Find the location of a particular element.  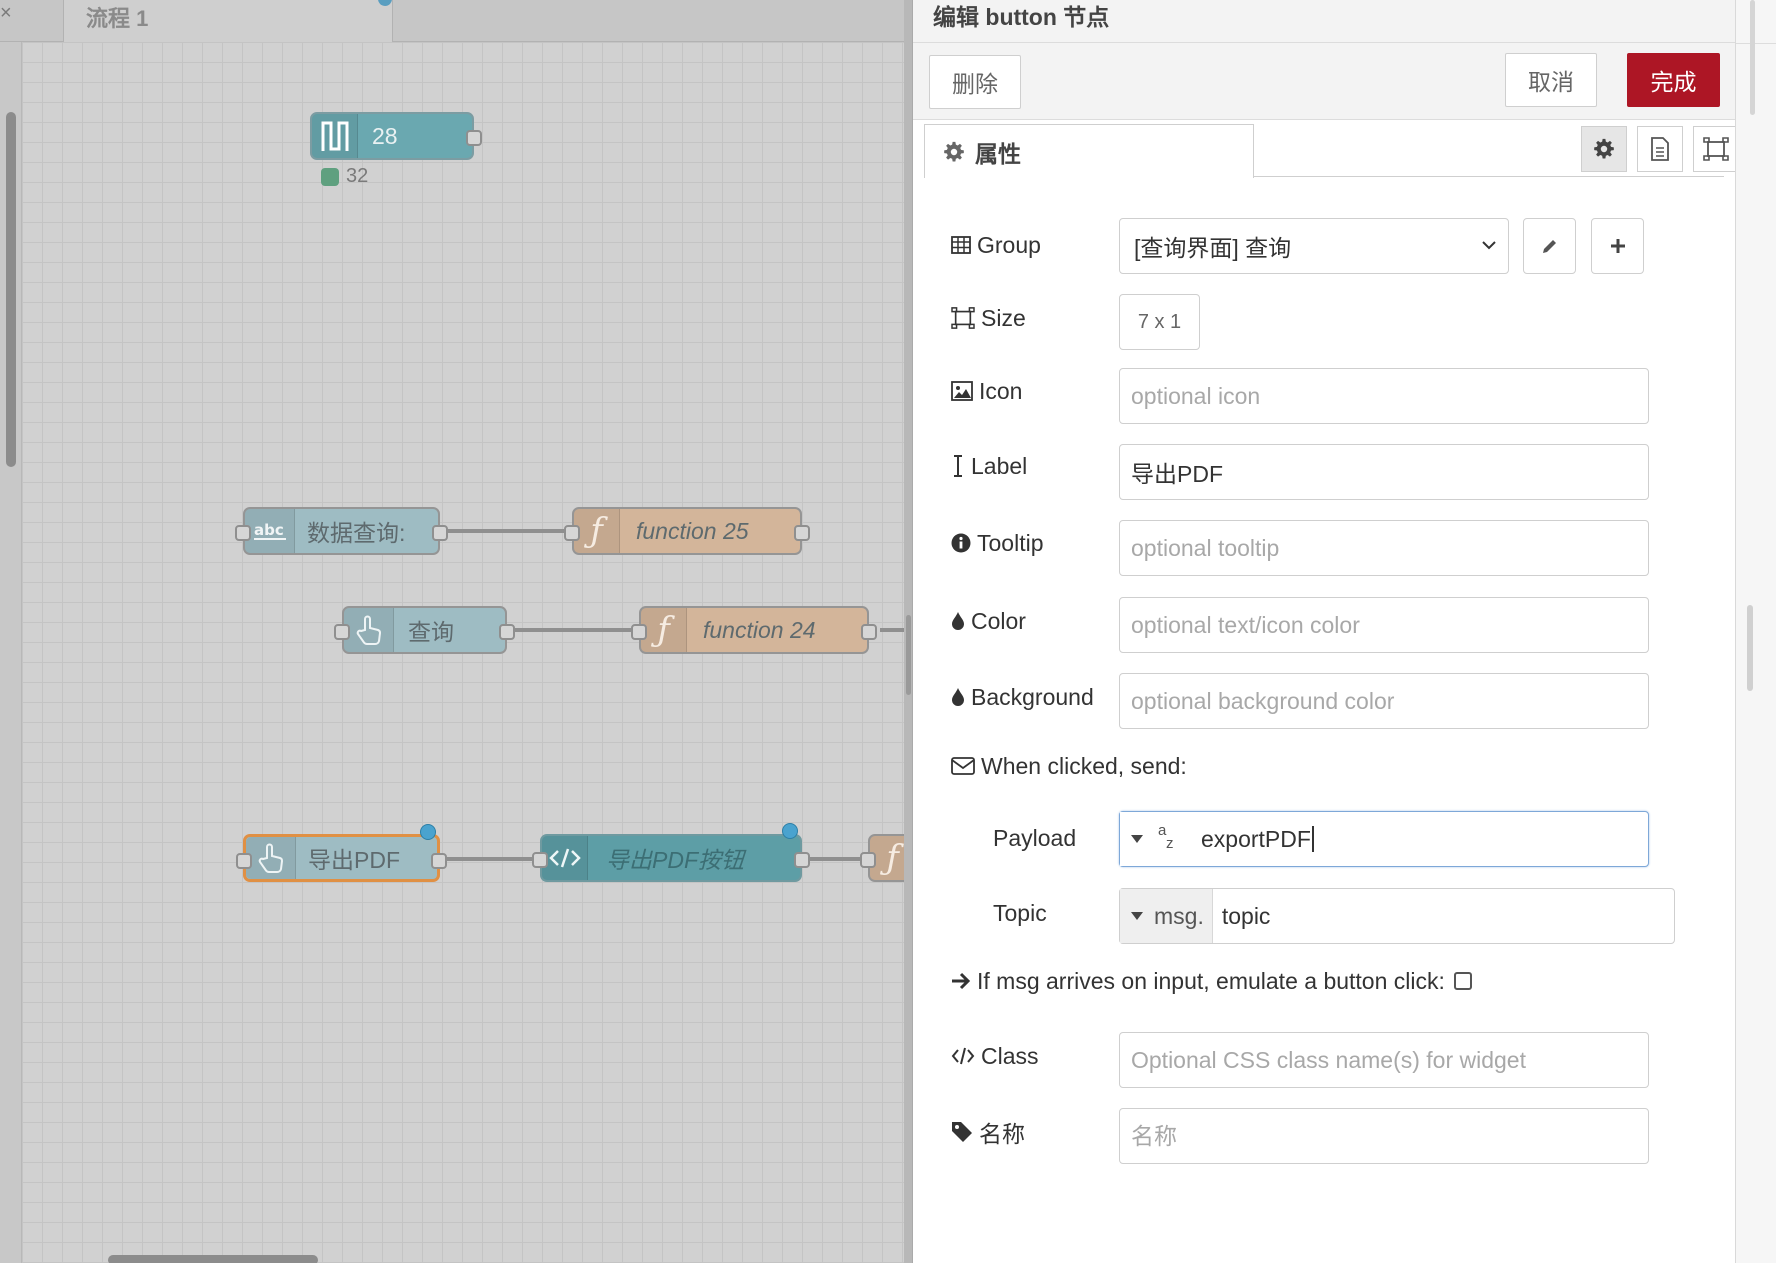

icon-label: Icon is located at coordinates (986, 391).